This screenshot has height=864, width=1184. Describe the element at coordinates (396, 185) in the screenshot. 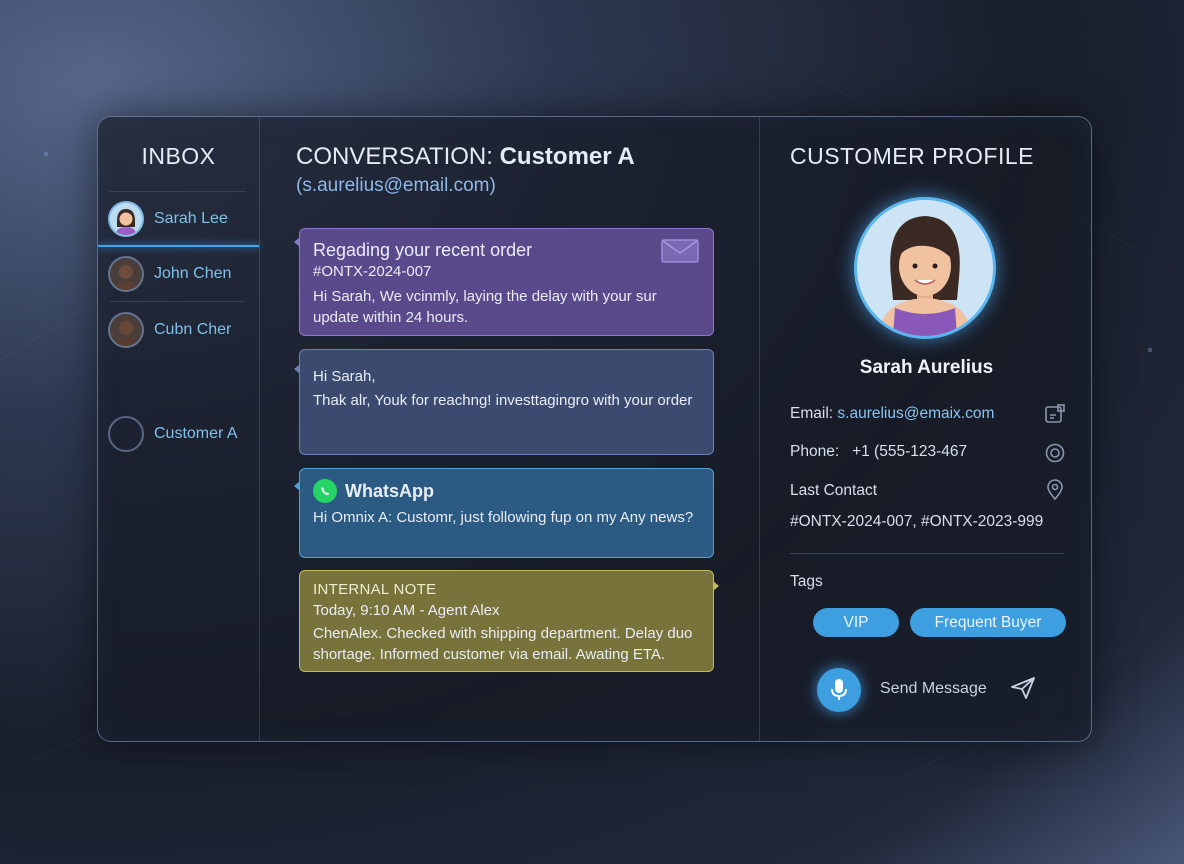

I see `conversation-email: (s.aurelius@email.com)` at that location.